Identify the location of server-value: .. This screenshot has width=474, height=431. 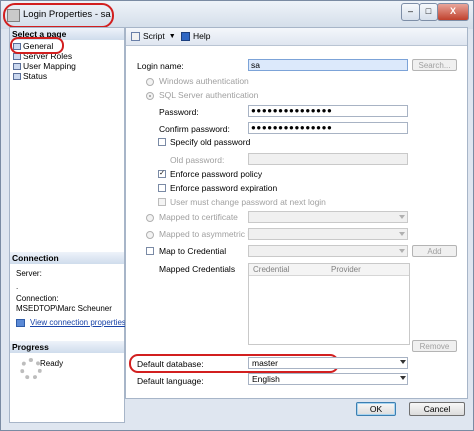
(17, 286).